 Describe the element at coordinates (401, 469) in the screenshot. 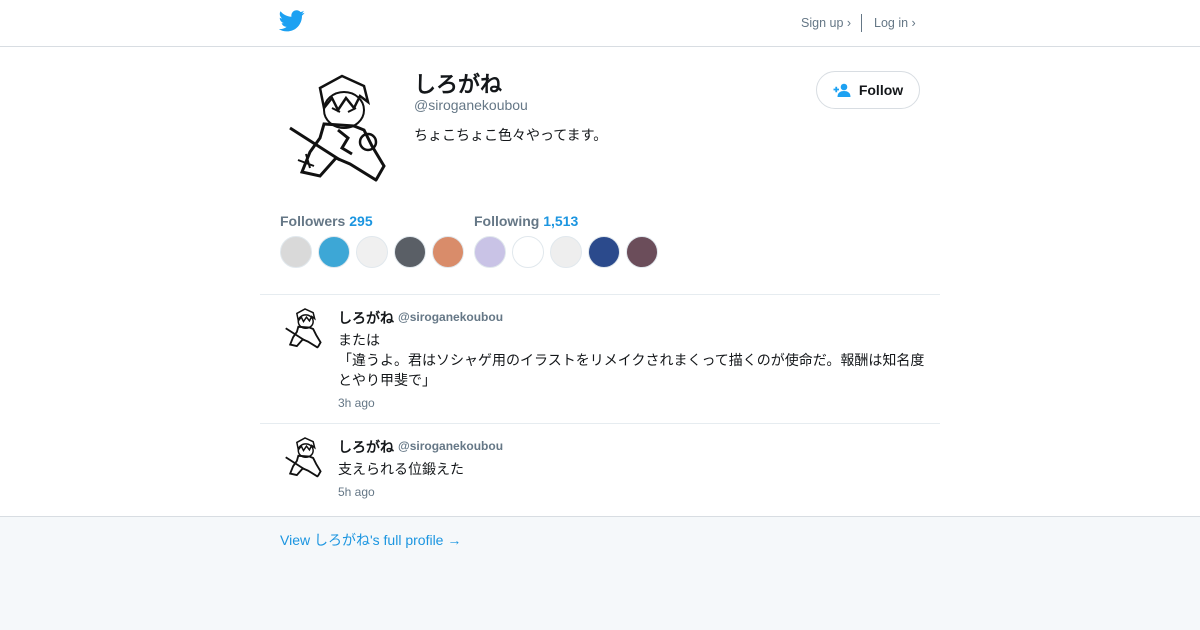

I see `tweet-text-line: 支えられる位鍛えた` at that location.